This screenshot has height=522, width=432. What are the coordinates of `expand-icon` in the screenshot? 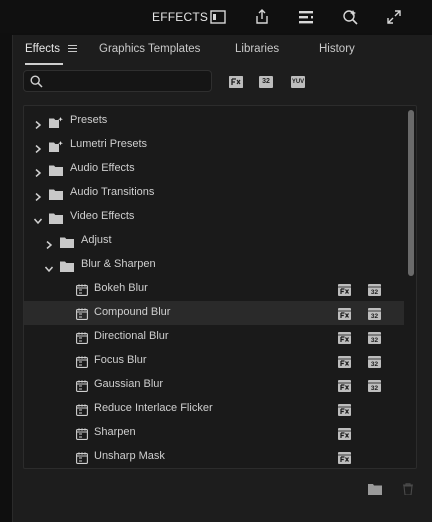 It's located at (394, 17).